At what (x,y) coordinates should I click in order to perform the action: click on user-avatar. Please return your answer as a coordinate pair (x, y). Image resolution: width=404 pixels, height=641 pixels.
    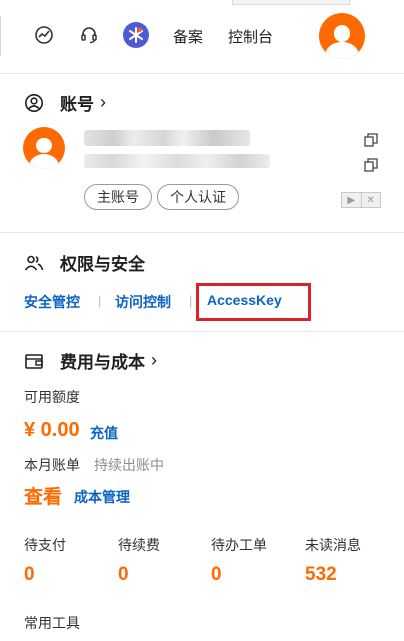
    Looking at the image, I should click on (342, 36).